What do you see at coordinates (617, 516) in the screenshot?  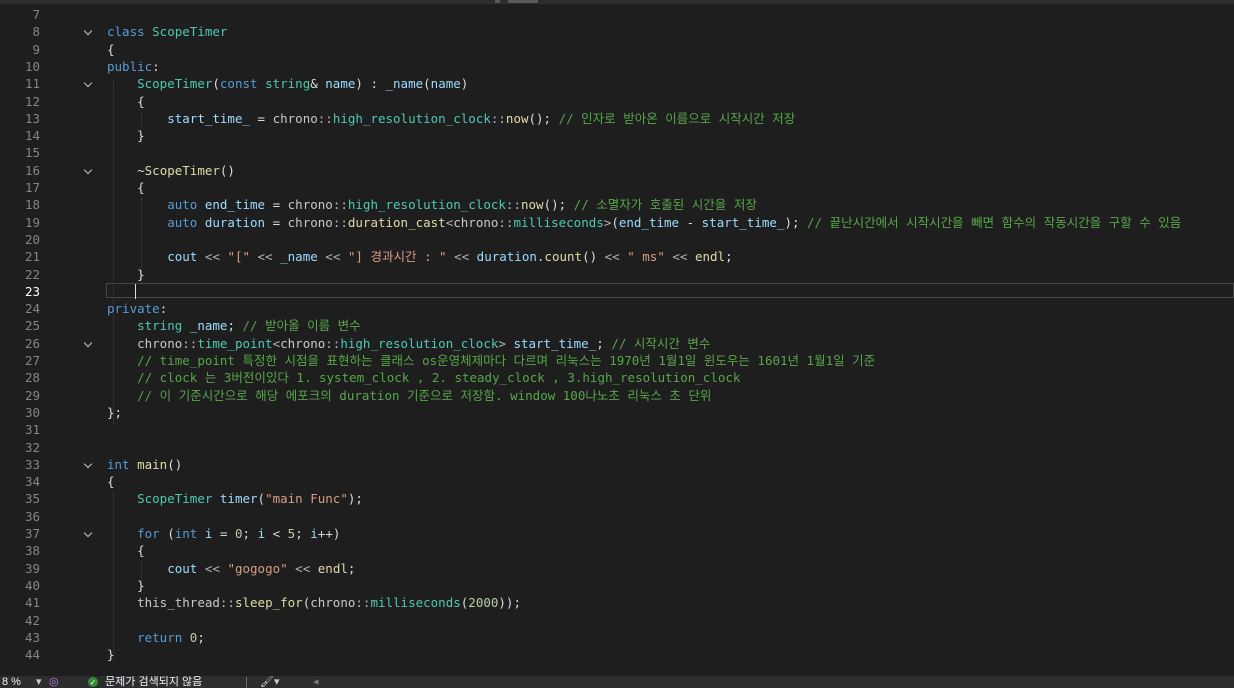 I see `code-line: 36` at bounding box center [617, 516].